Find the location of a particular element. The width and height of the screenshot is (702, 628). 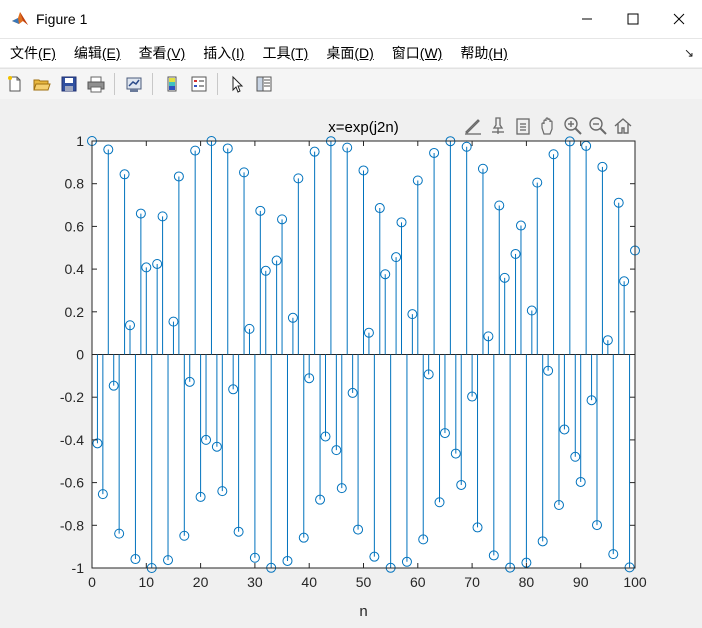

zoom-in-button is located at coordinates (572, 126).